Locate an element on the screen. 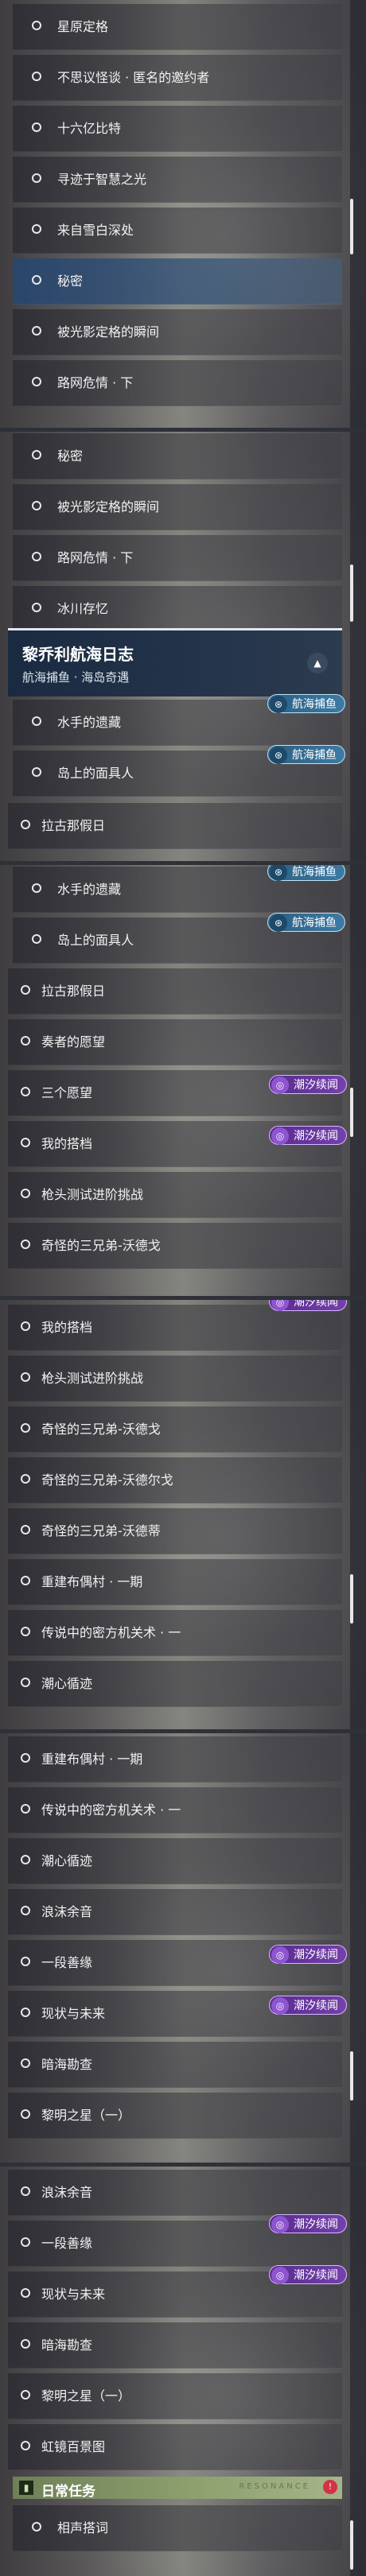  quest-item: 相声搭词 is located at coordinates (177, 2528).